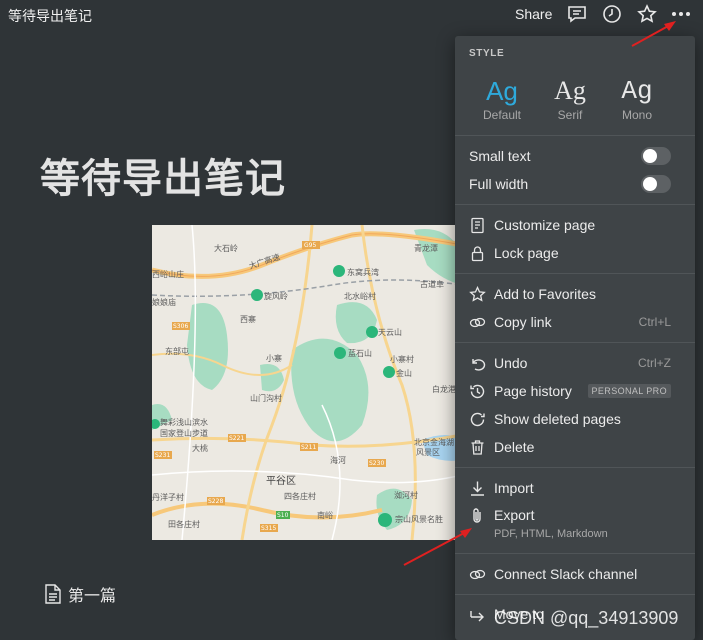 This screenshot has width=703, height=640. I want to click on watermark: CSDN @qq_34913909, so click(586, 618).